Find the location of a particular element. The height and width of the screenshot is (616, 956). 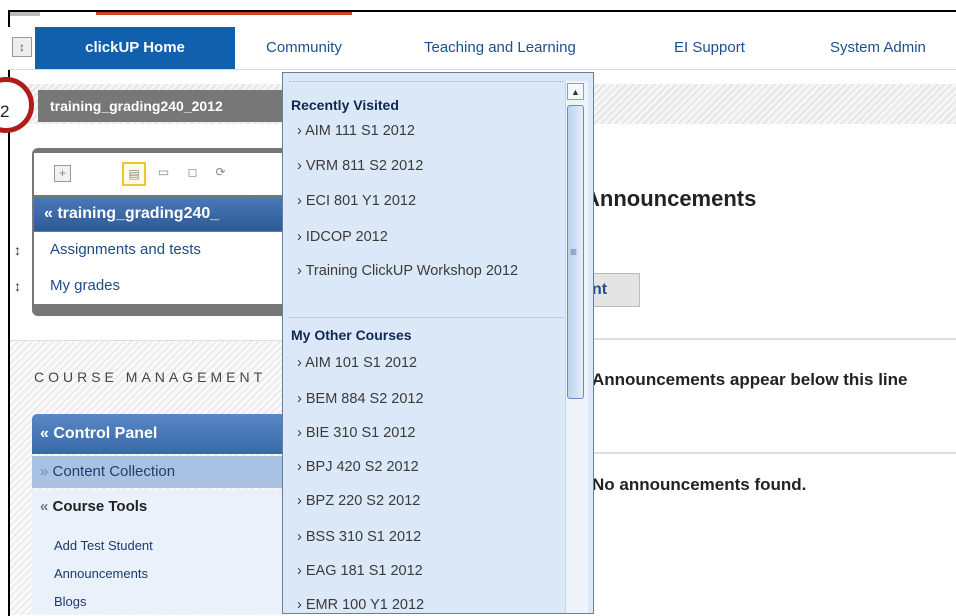

course-menu-toolbar: + ▤ ▭ ◻ ⟳ is located at coordinates (163, 174).